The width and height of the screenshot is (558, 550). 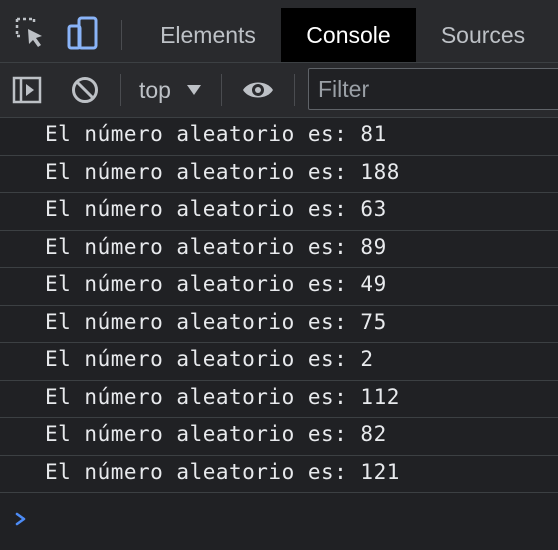 I want to click on clear-console-icon, so click(x=85, y=90).